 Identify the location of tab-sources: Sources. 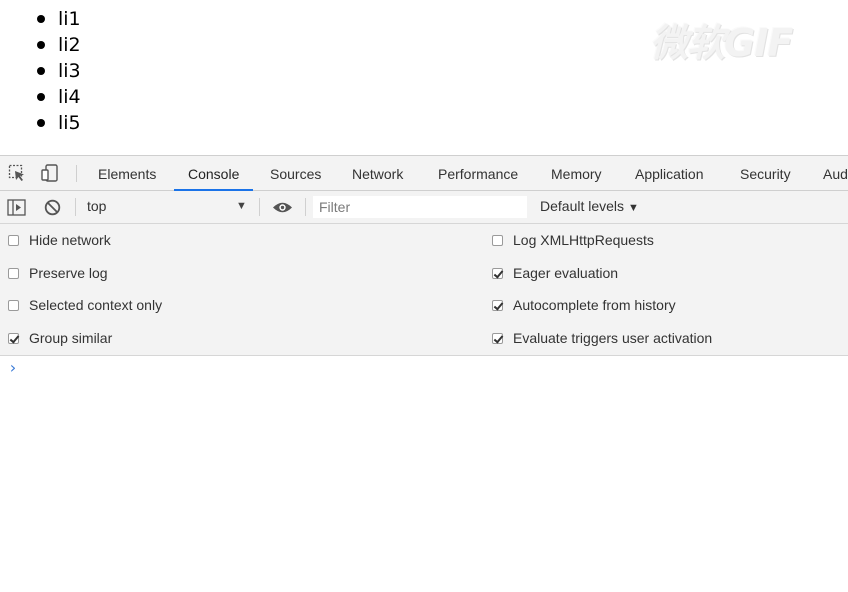
(295, 173).